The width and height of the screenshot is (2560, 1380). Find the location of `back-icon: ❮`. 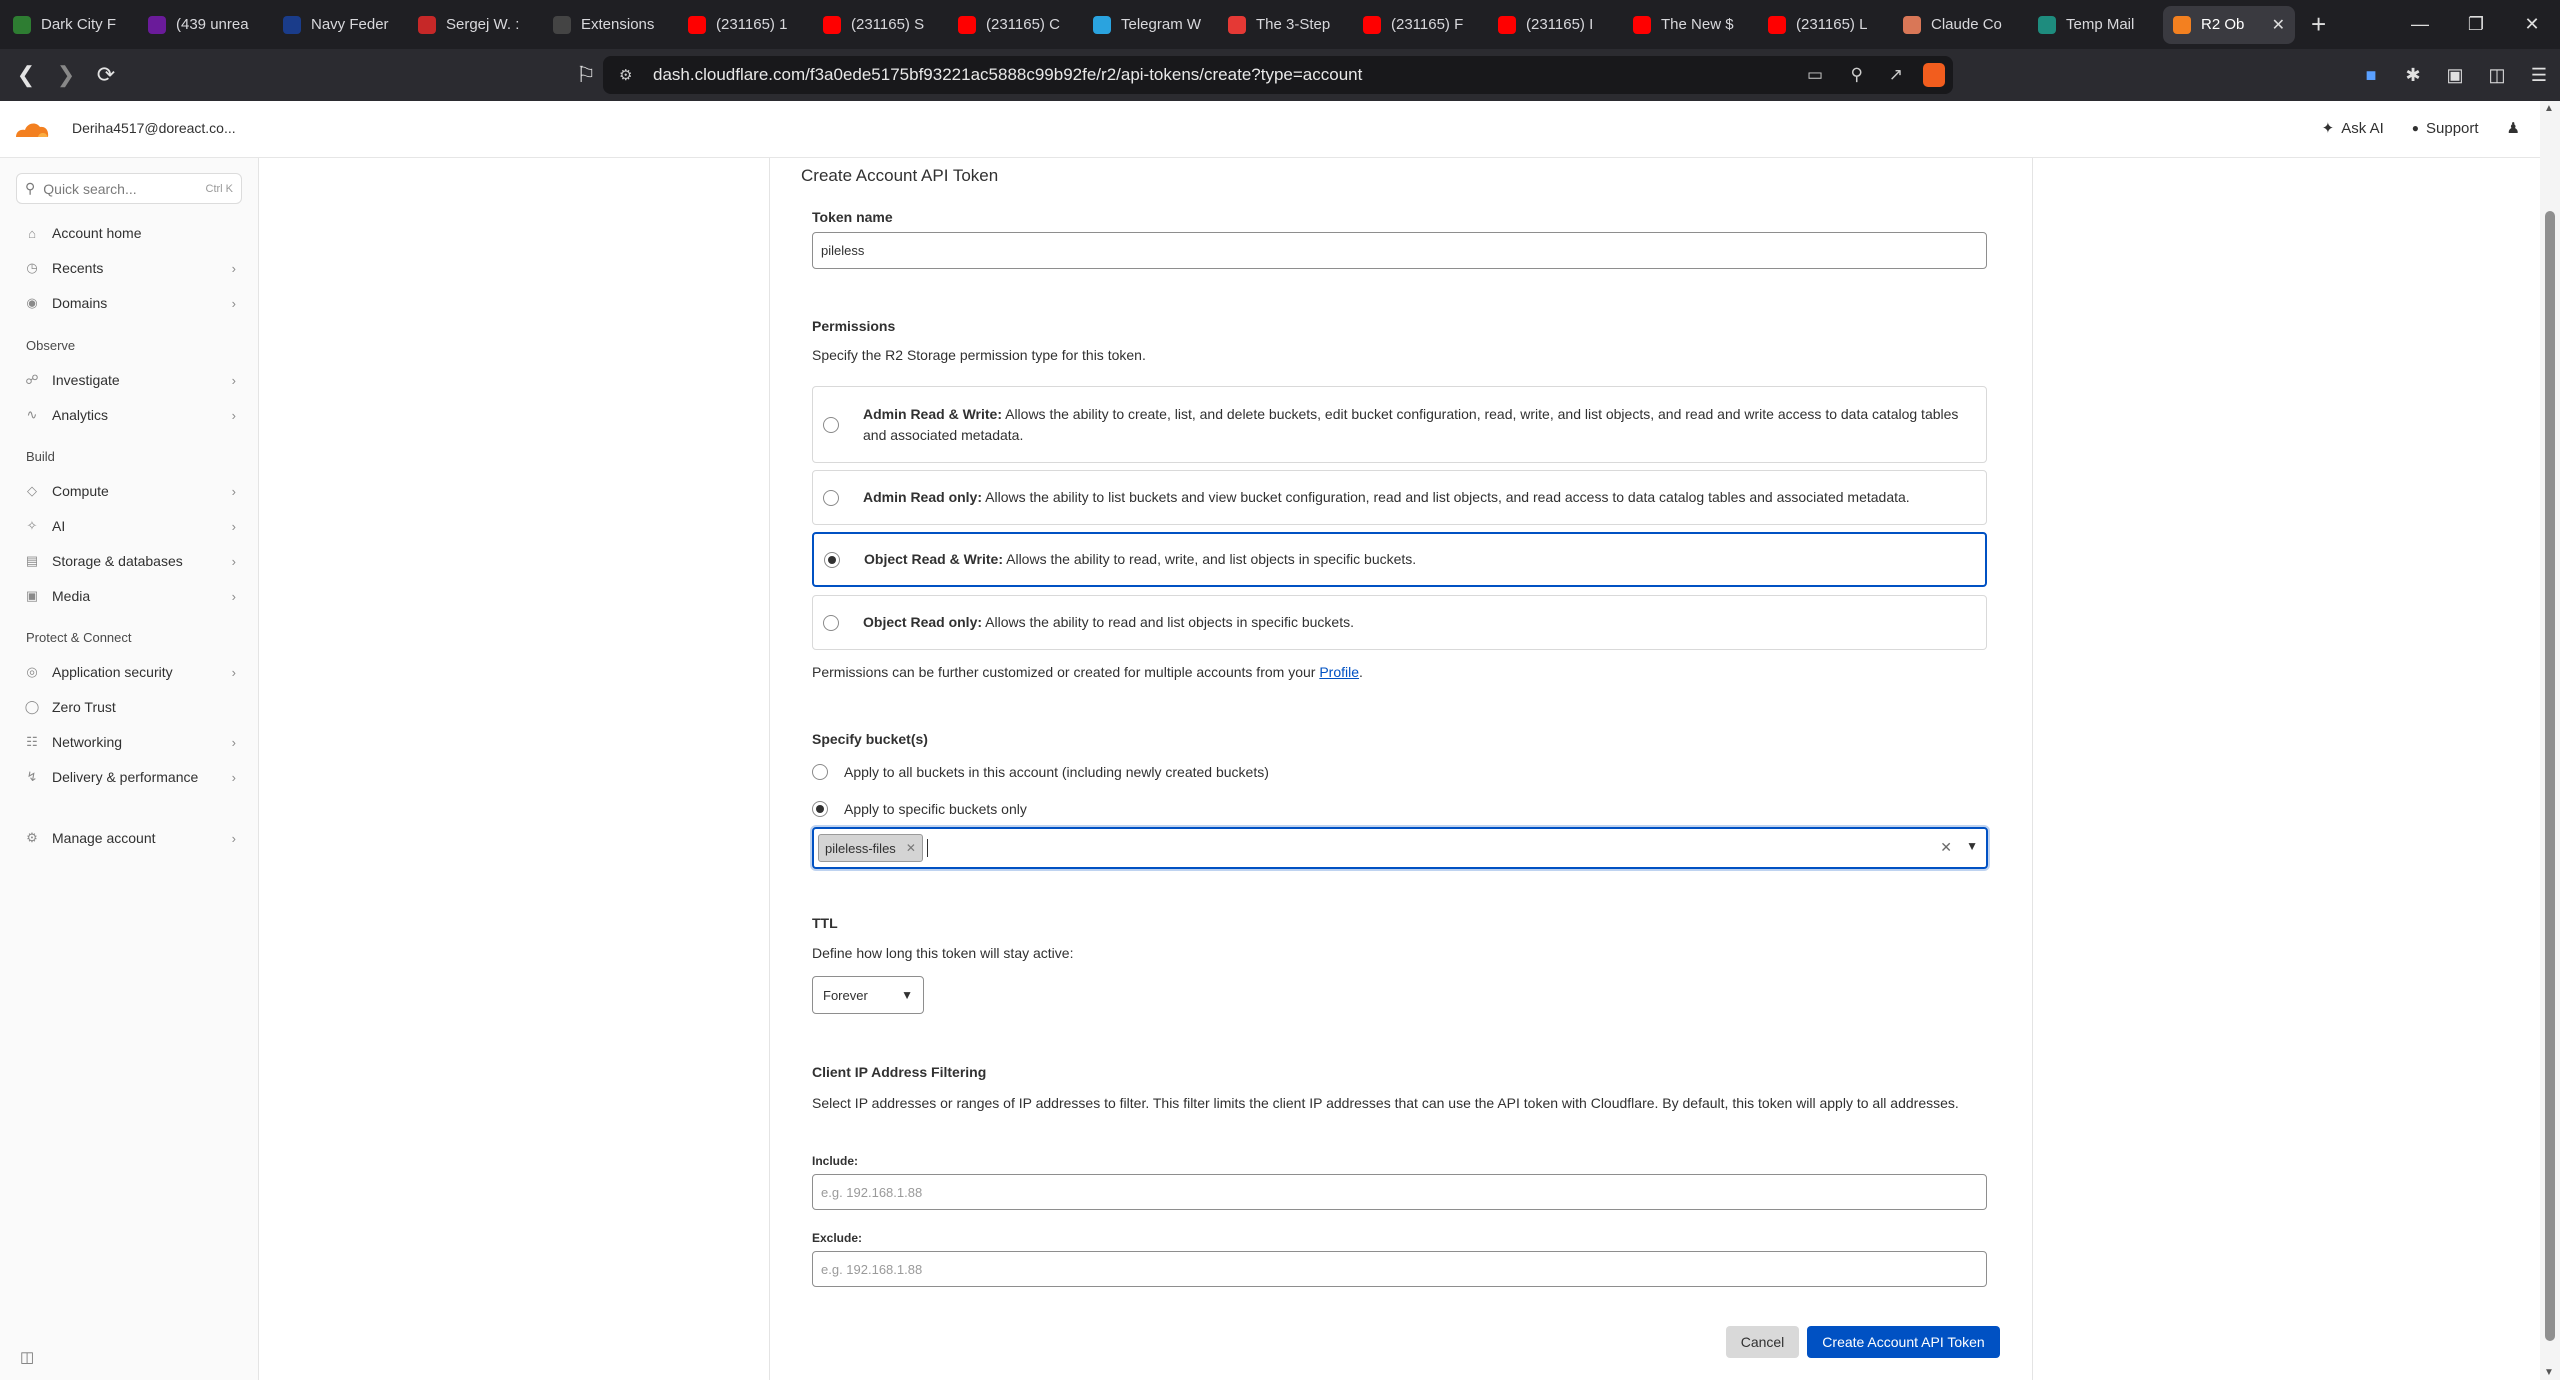

back-icon: ❮ is located at coordinates (26, 75).